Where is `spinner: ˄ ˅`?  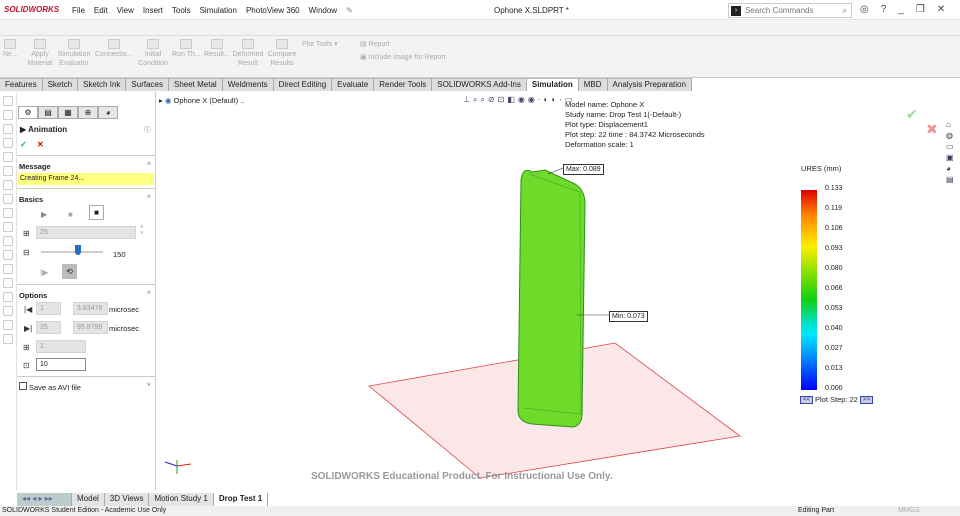 spinner: ˄ ˅ is located at coordinates (142, 231).